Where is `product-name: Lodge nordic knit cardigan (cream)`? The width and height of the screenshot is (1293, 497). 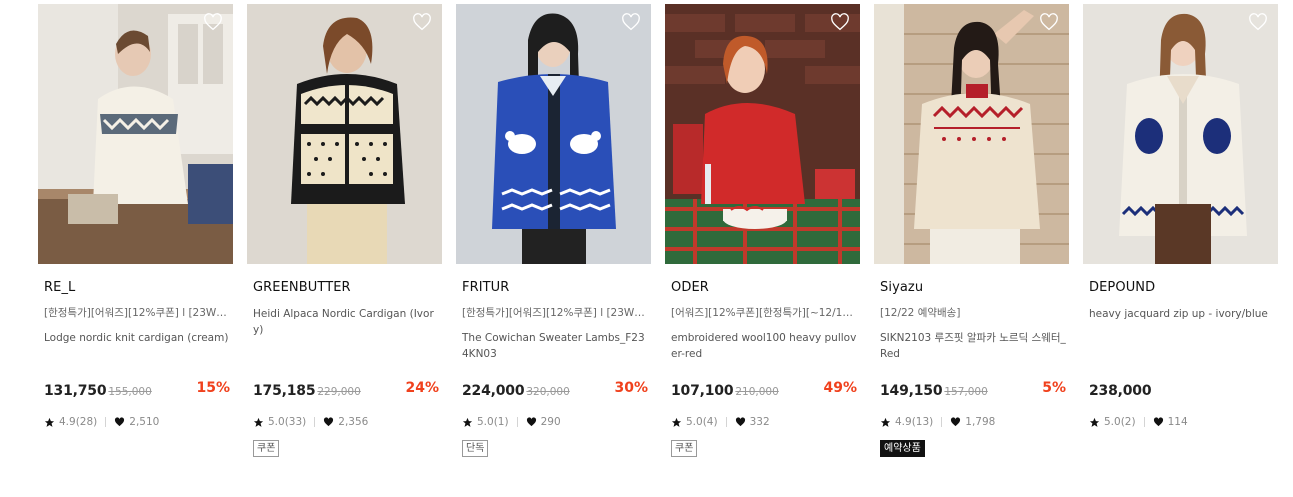 product-name: Lodge nordic knit cardigan (cream) is located at coordinates (137, 338).